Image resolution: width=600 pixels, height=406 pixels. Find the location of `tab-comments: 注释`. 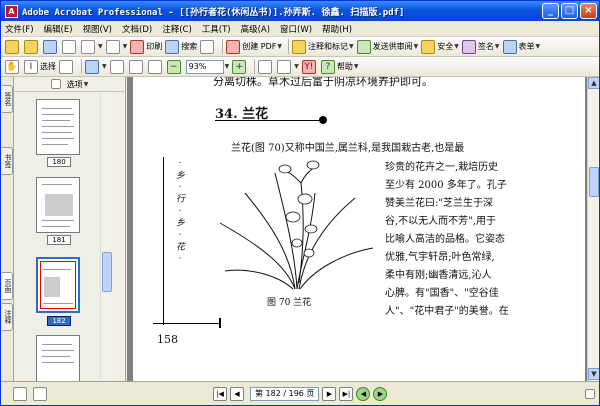

tab-comments: 注释 is located at coordinates (7, 317).